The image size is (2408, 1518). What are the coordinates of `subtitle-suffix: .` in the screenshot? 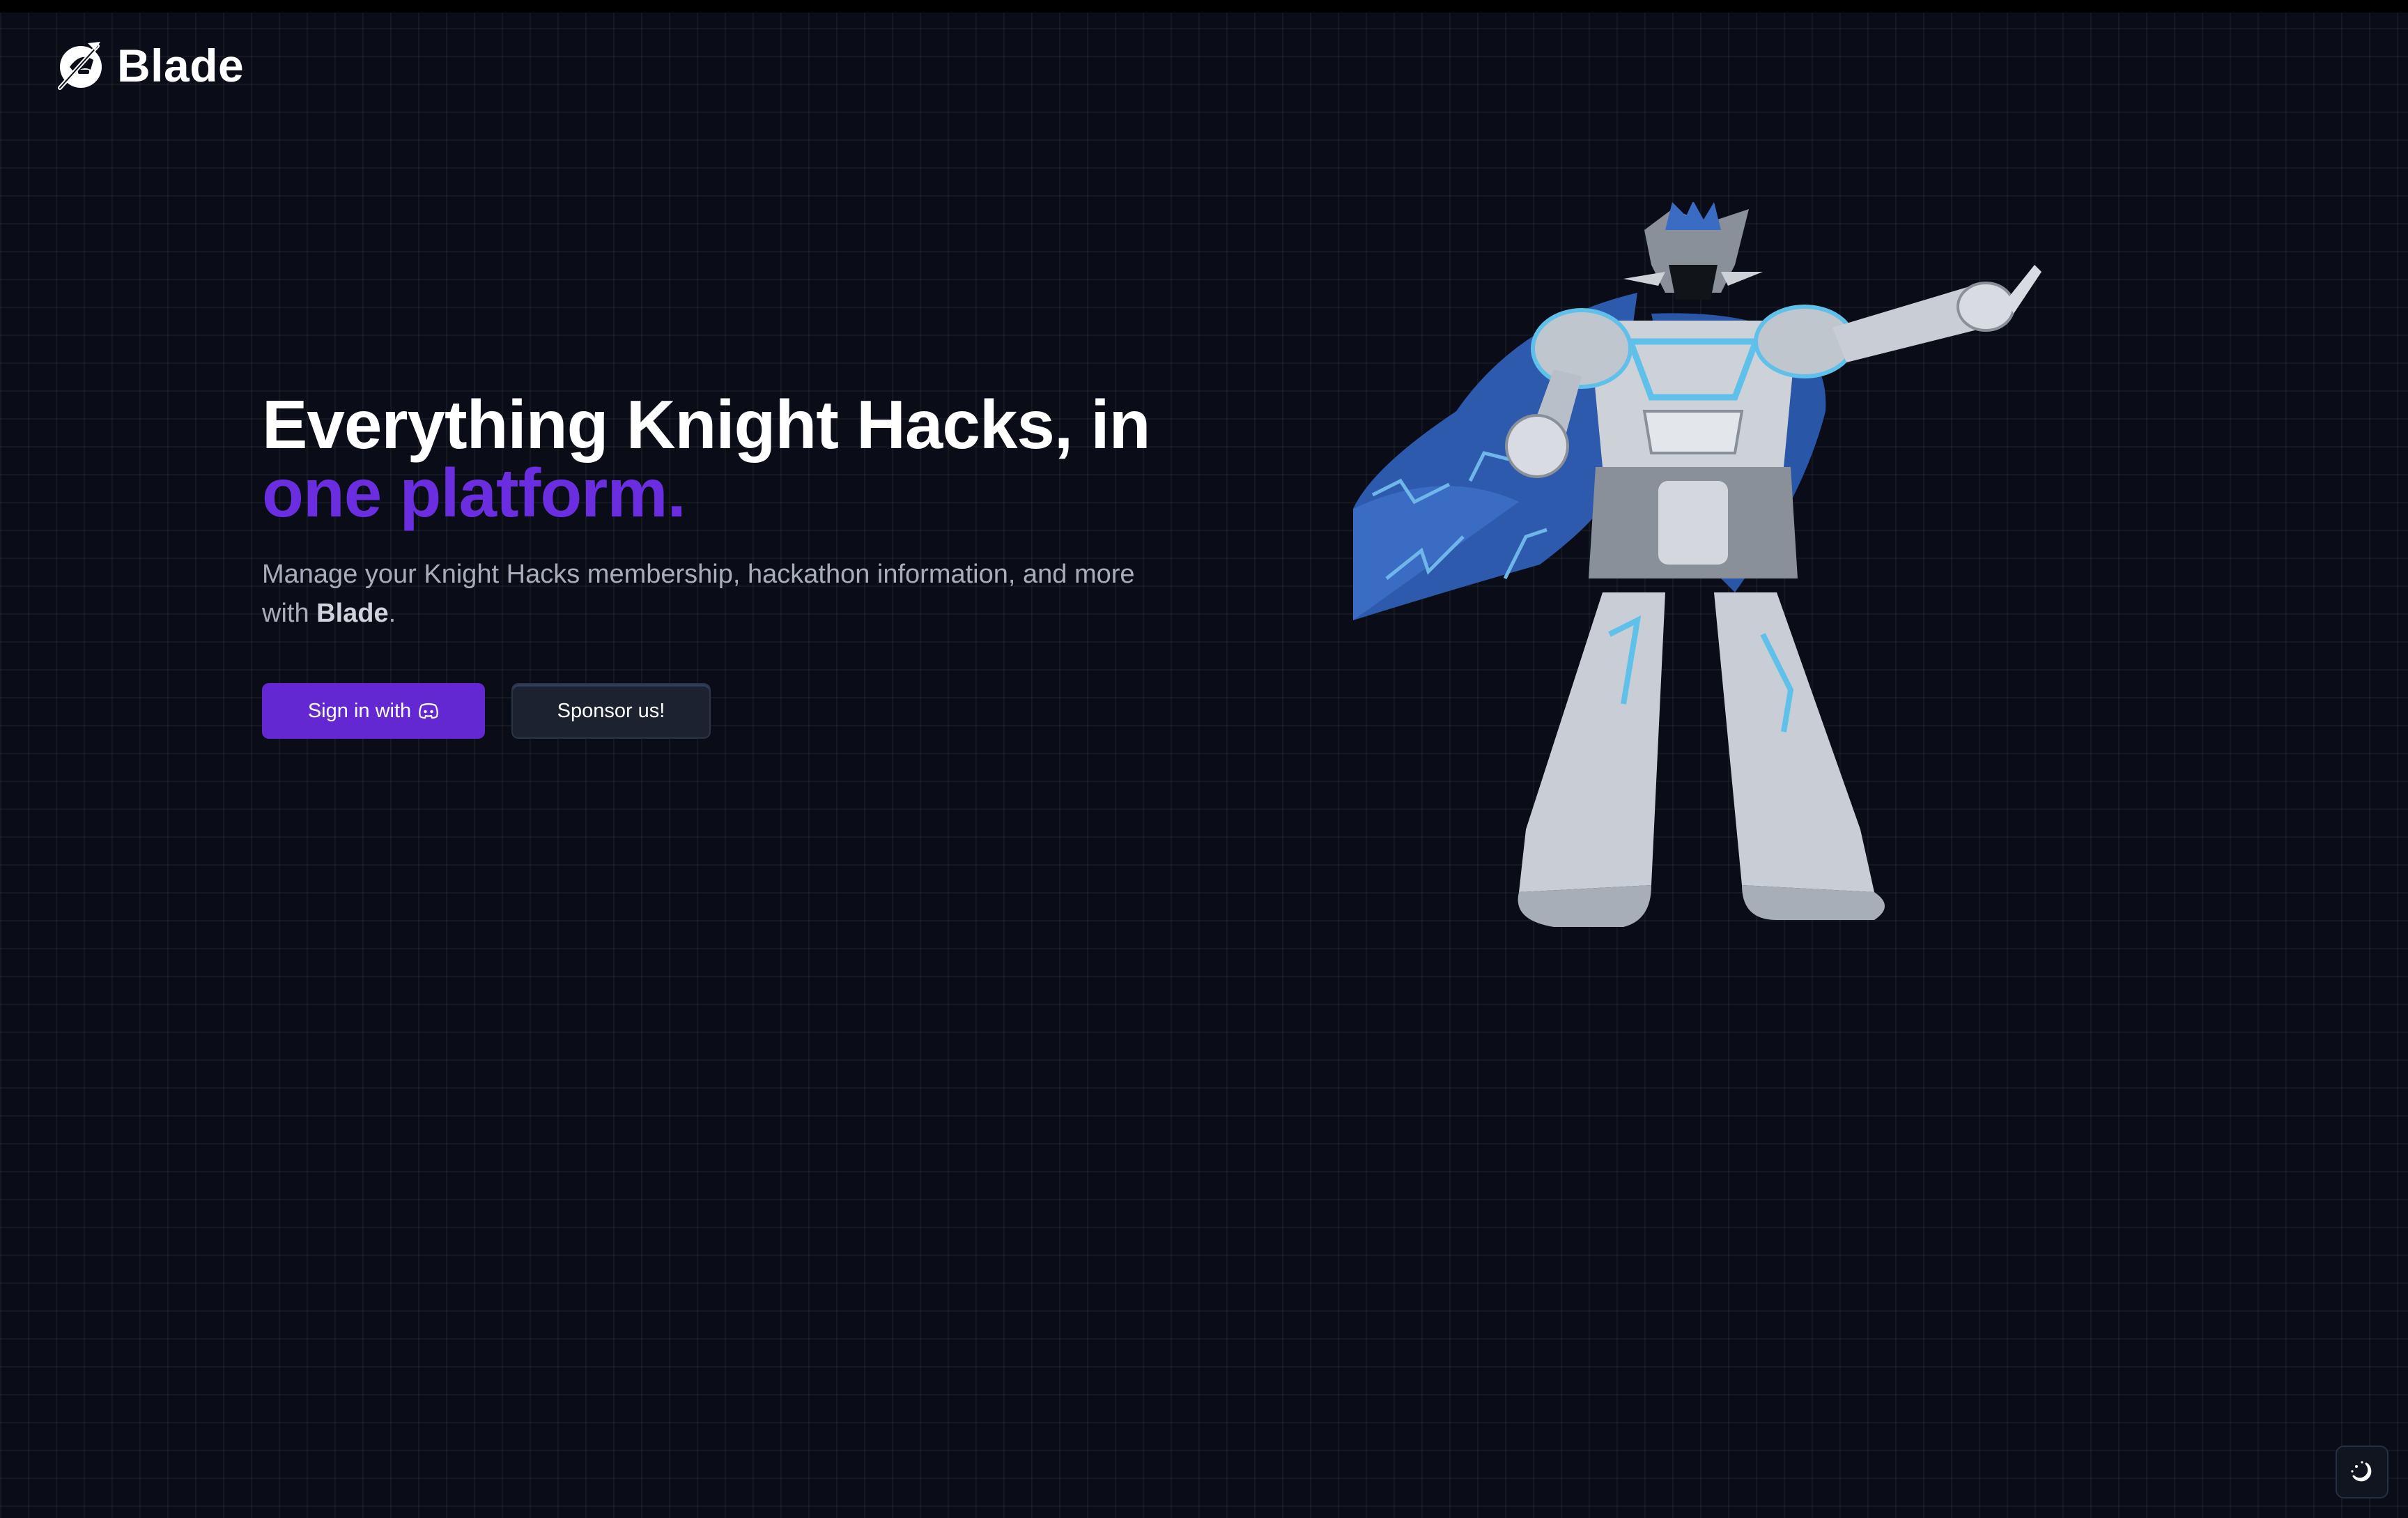 It's located at (392, 613).